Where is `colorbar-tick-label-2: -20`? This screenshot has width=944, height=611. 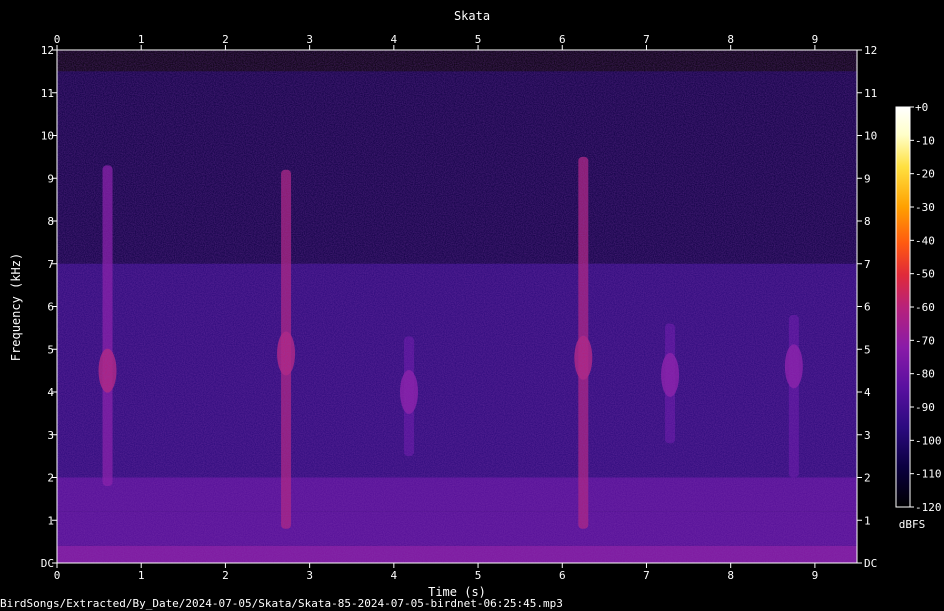 colorbar-tick-label-2: -20 is located at coordinates (925, 174).